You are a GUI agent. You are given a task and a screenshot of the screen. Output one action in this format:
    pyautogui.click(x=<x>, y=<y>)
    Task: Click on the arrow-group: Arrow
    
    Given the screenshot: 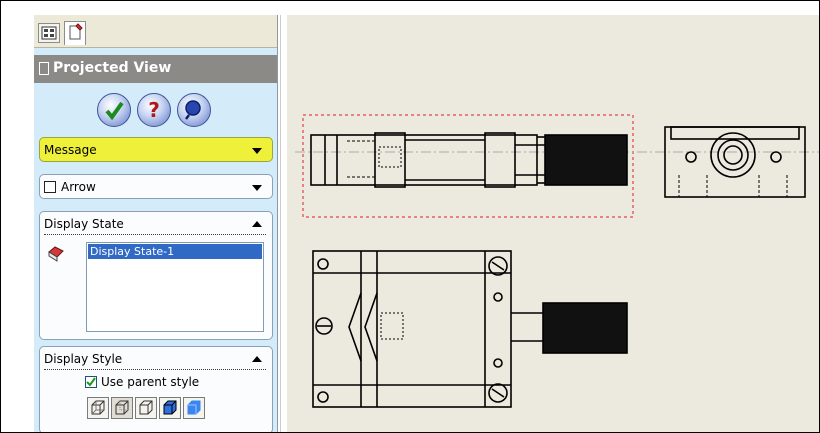 What is the action you would take?
    pyautogui.click(x=156, y=186)
    